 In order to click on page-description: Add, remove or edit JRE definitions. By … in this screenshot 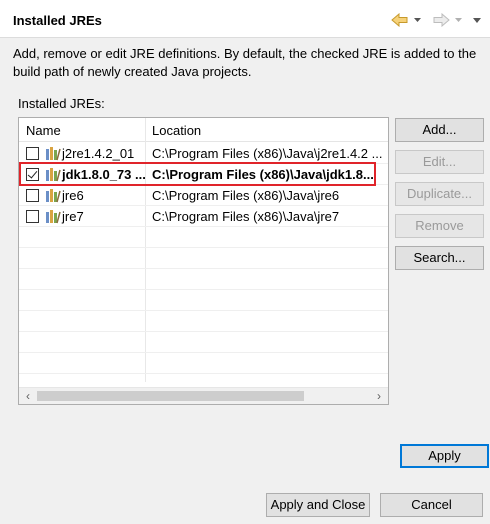, I will do `click(245, 62)`.